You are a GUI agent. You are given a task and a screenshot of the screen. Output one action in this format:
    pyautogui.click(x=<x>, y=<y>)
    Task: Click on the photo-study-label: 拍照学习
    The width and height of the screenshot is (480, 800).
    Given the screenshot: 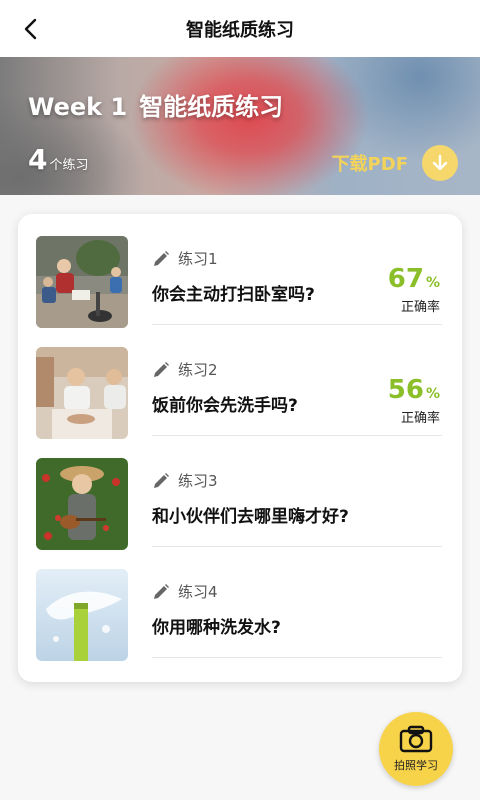 What is the action you would take?
    pyautogui.click(x=416, y=765)
    